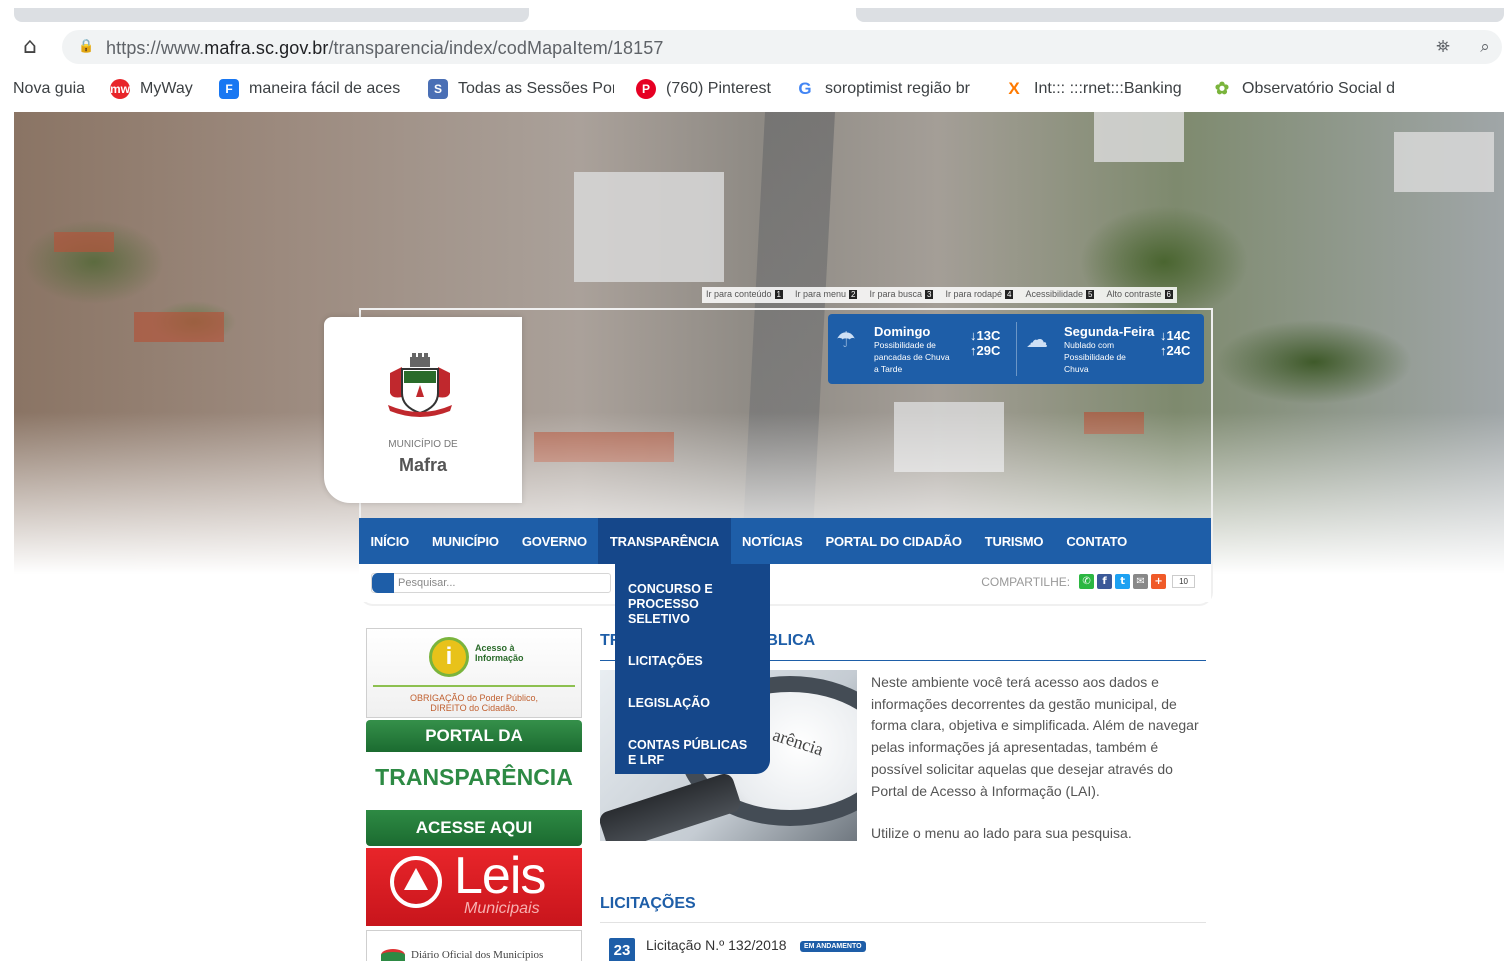 This screenshot has height=961, width=1504. What do you see at coordinates (693, 661) in the screenshot?
I see `dropdown-licitacoes: LICITAÇÕES` at bounding box center [693, 661].